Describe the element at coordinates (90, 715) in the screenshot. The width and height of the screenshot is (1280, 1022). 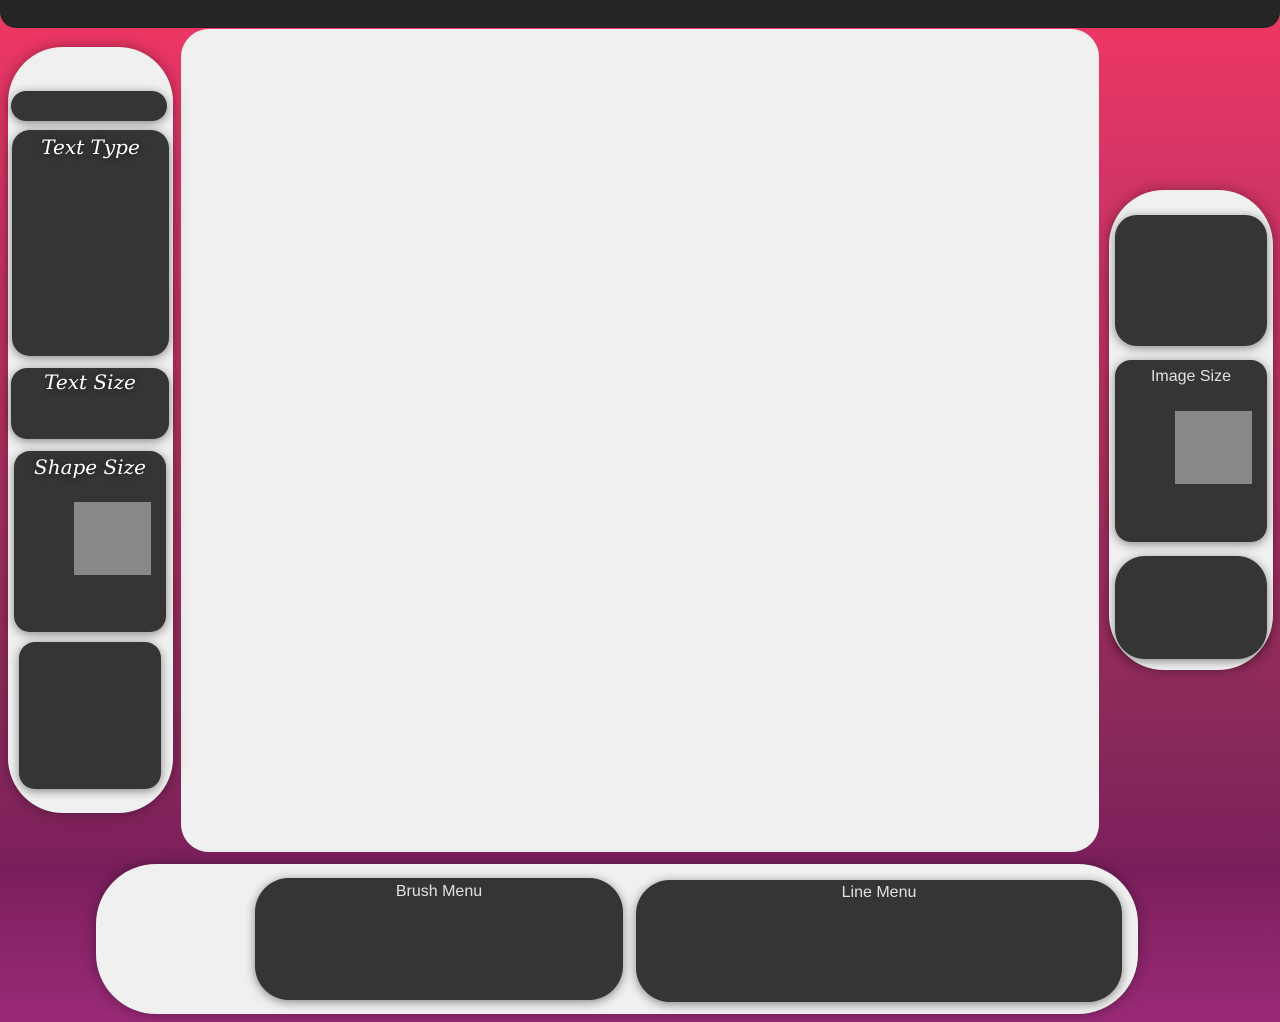
I see `left-bottom-menu` at that location.